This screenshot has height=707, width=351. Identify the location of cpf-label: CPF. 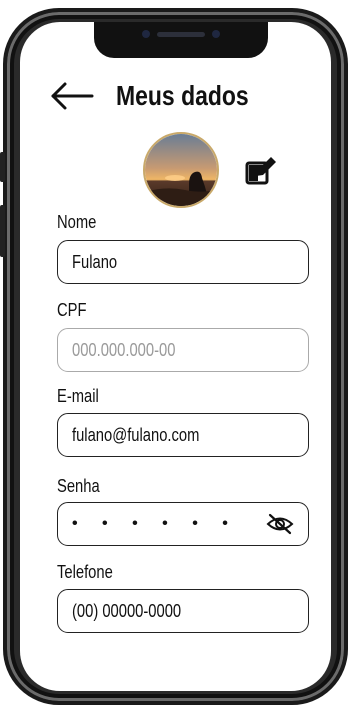
(72, 310).